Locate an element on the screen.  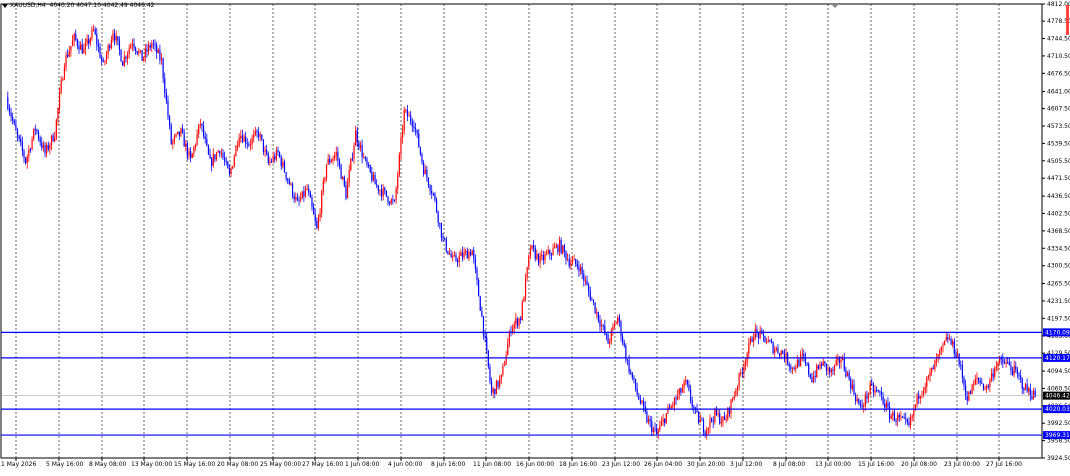
time-label: 15 Jul 16:00 is located at coordinates (876, 464).